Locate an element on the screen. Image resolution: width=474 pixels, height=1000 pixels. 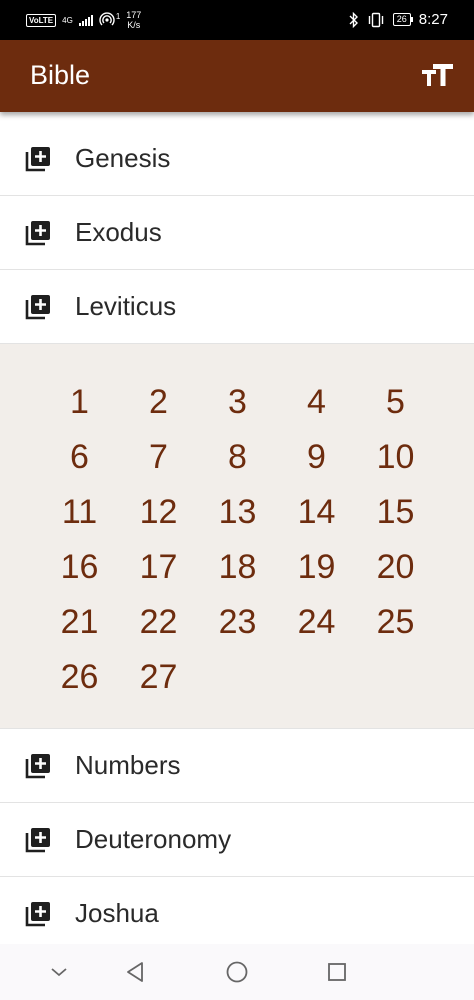
chapter-9: 9 is located at coordinates (316, 457).